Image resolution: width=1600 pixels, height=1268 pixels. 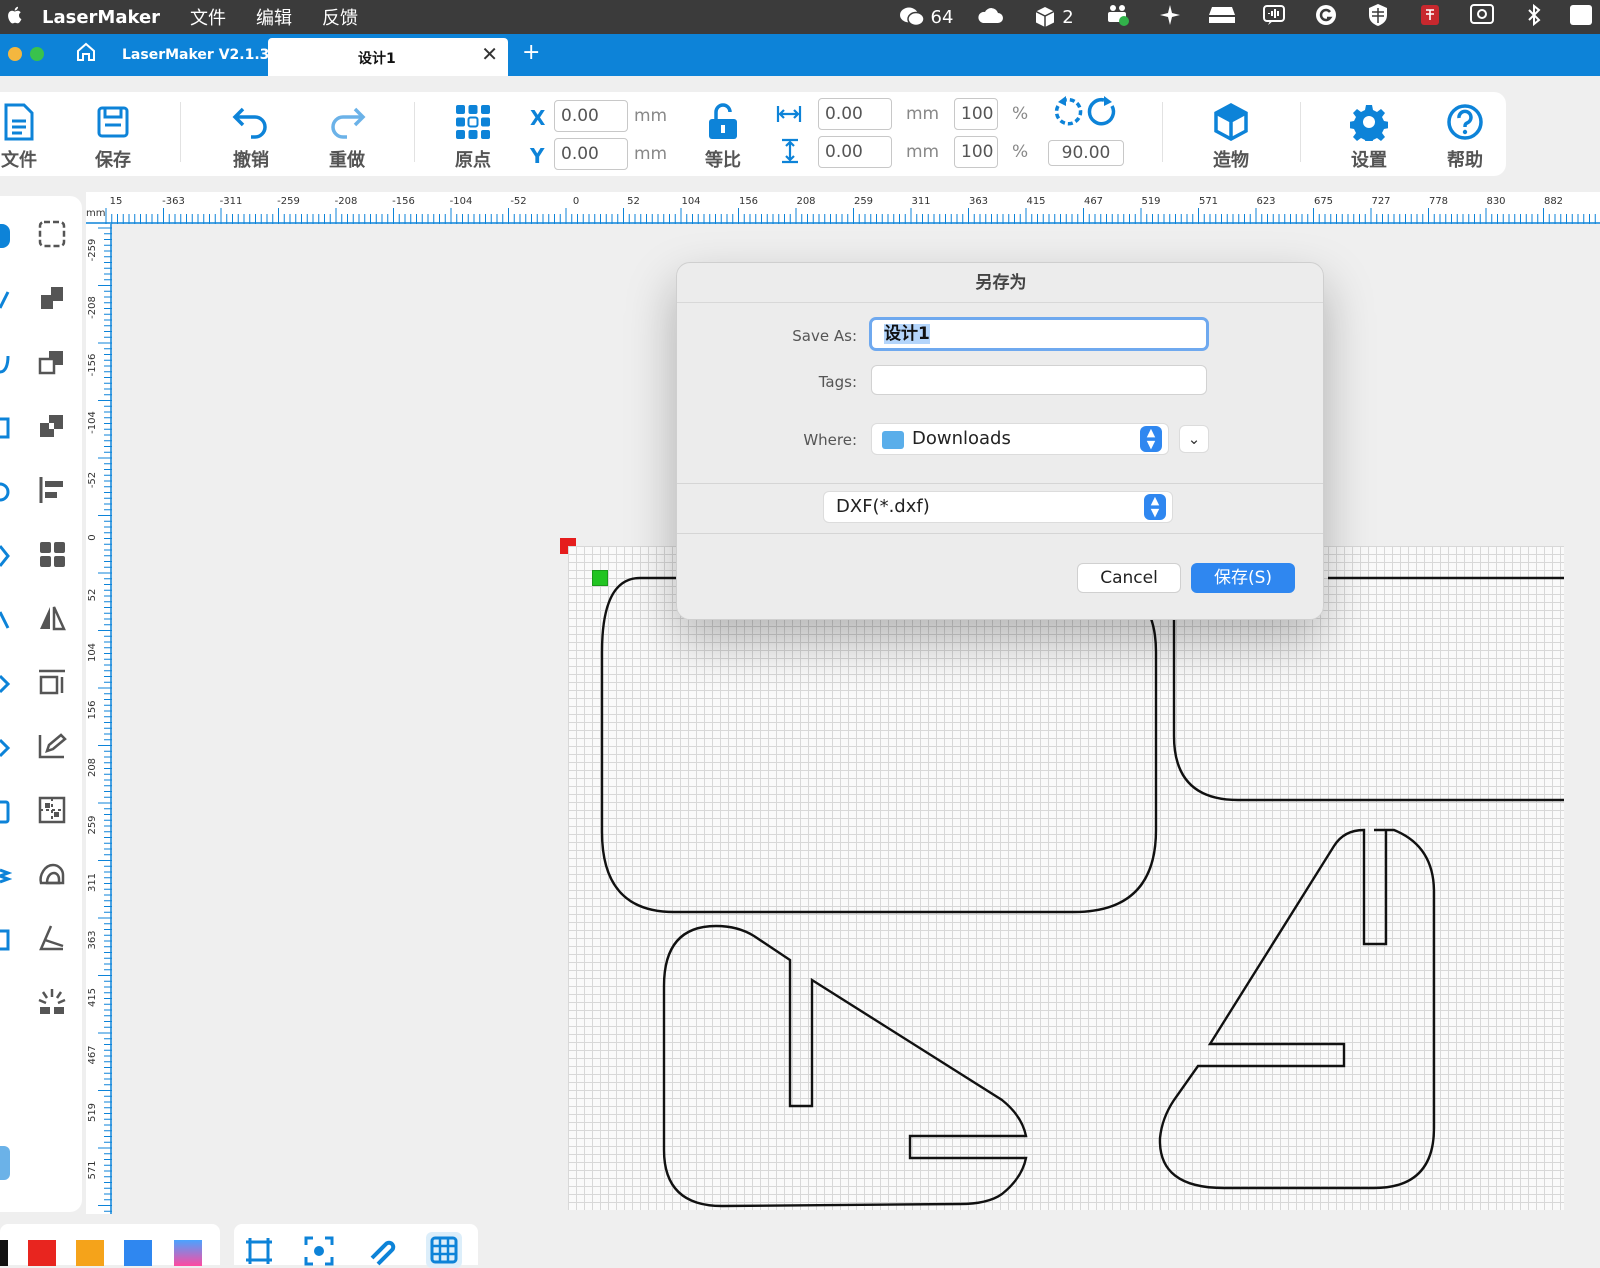 What do you see at coordinates (1326, 17) in the screenshot?
I see `grammarly-icon` at bounding box center [1326, 17].